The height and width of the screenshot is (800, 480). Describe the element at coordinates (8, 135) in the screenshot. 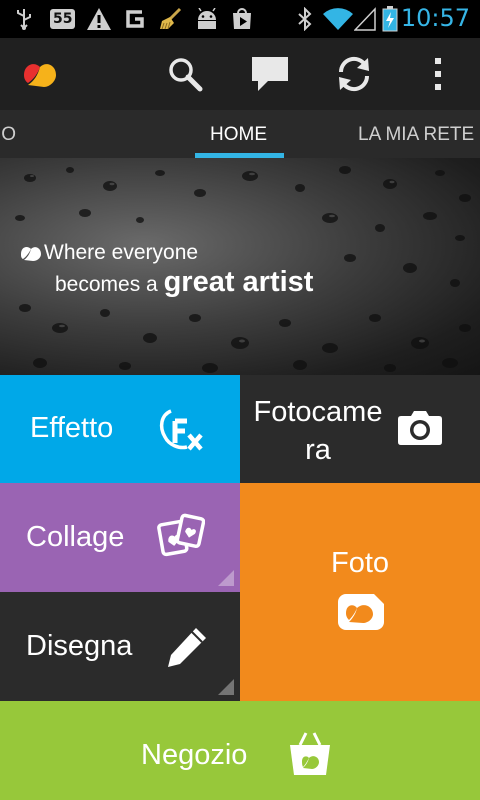

I see `tab-previous: IO` at that location.